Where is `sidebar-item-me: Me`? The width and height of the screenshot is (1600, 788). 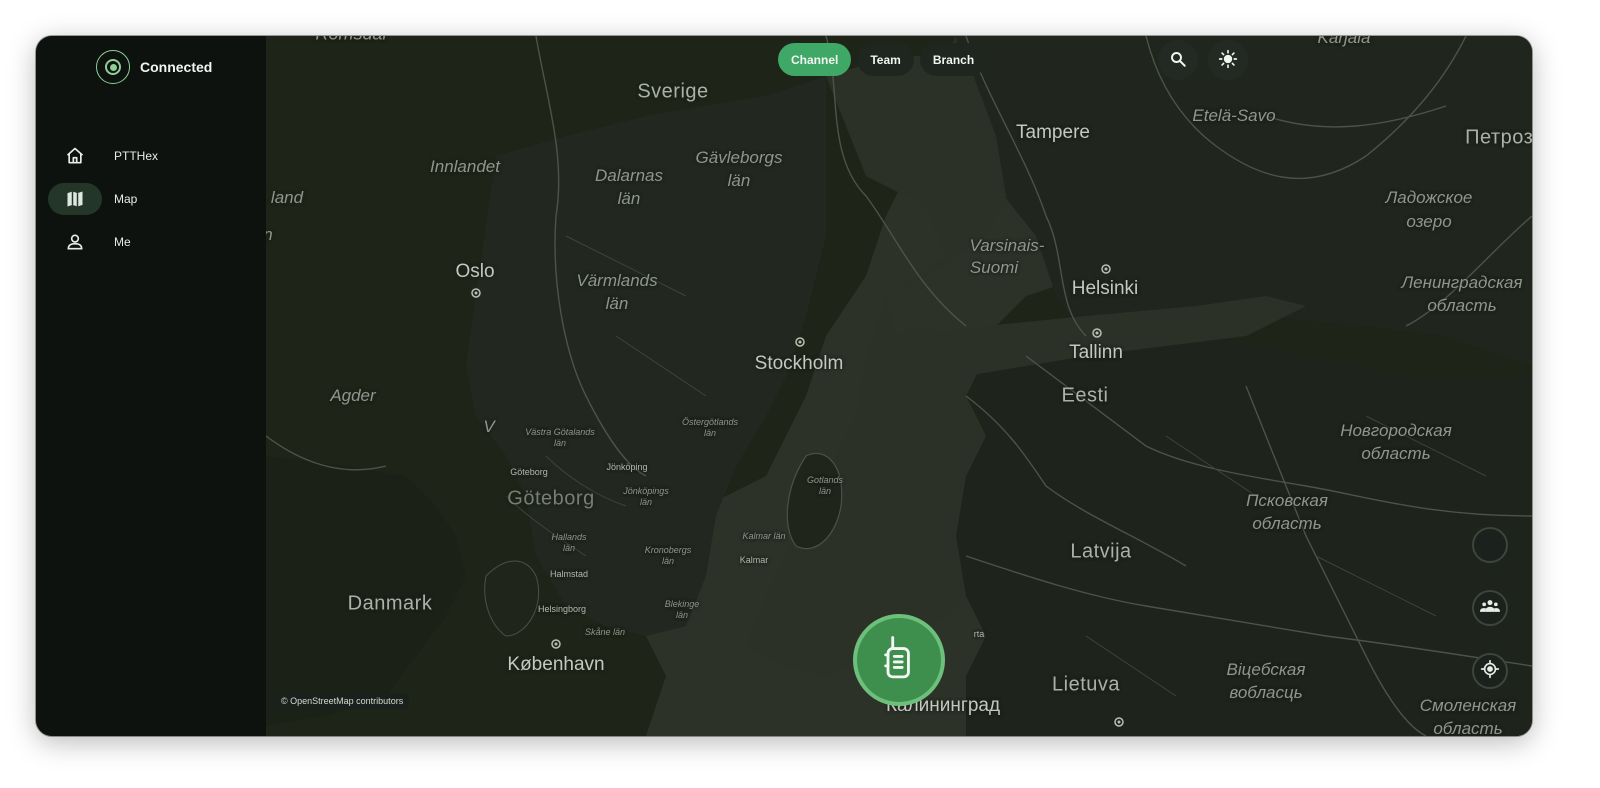
sidebar-item-me: Me is located at coordinates (151, 242).